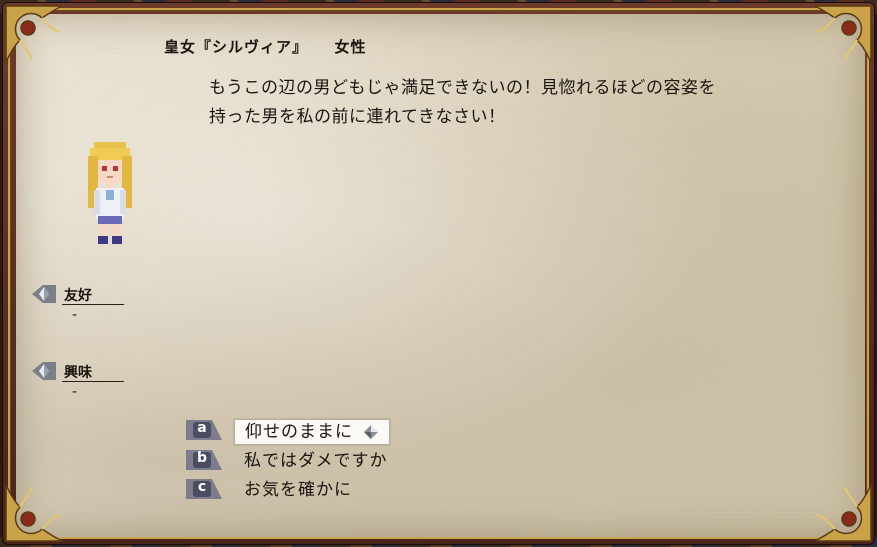 The width and height of the screenshot is (877, 547). I want to click on choice-label: 仰せのままに, so click(299, 432).